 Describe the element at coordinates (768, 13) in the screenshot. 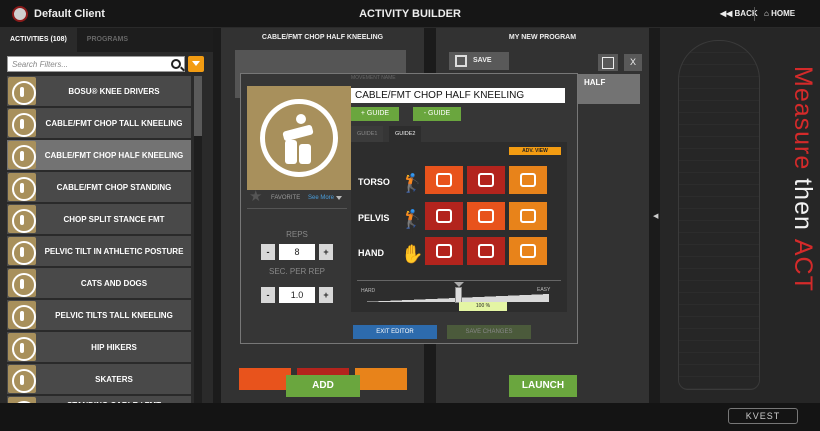

I see `home-icon: ⌂` at that location.